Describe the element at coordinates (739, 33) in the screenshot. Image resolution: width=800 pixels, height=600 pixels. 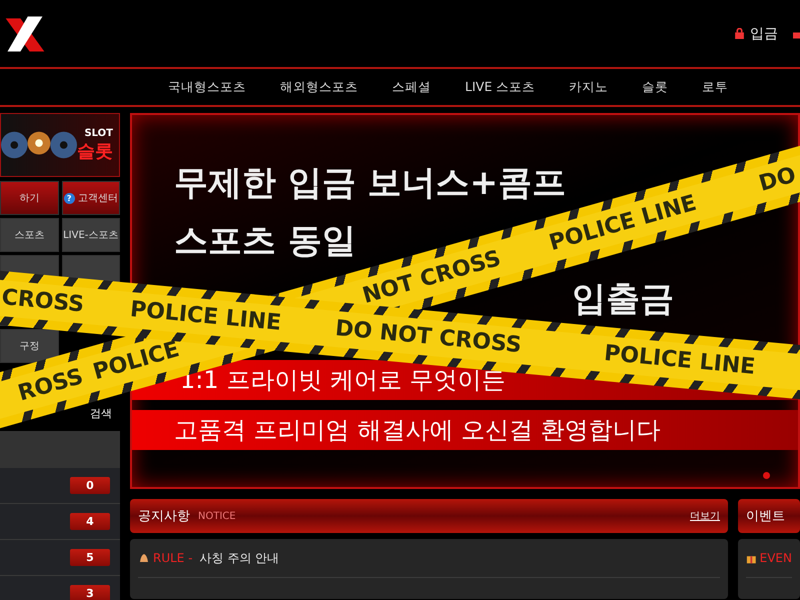
I see `lock-icon` at that location.